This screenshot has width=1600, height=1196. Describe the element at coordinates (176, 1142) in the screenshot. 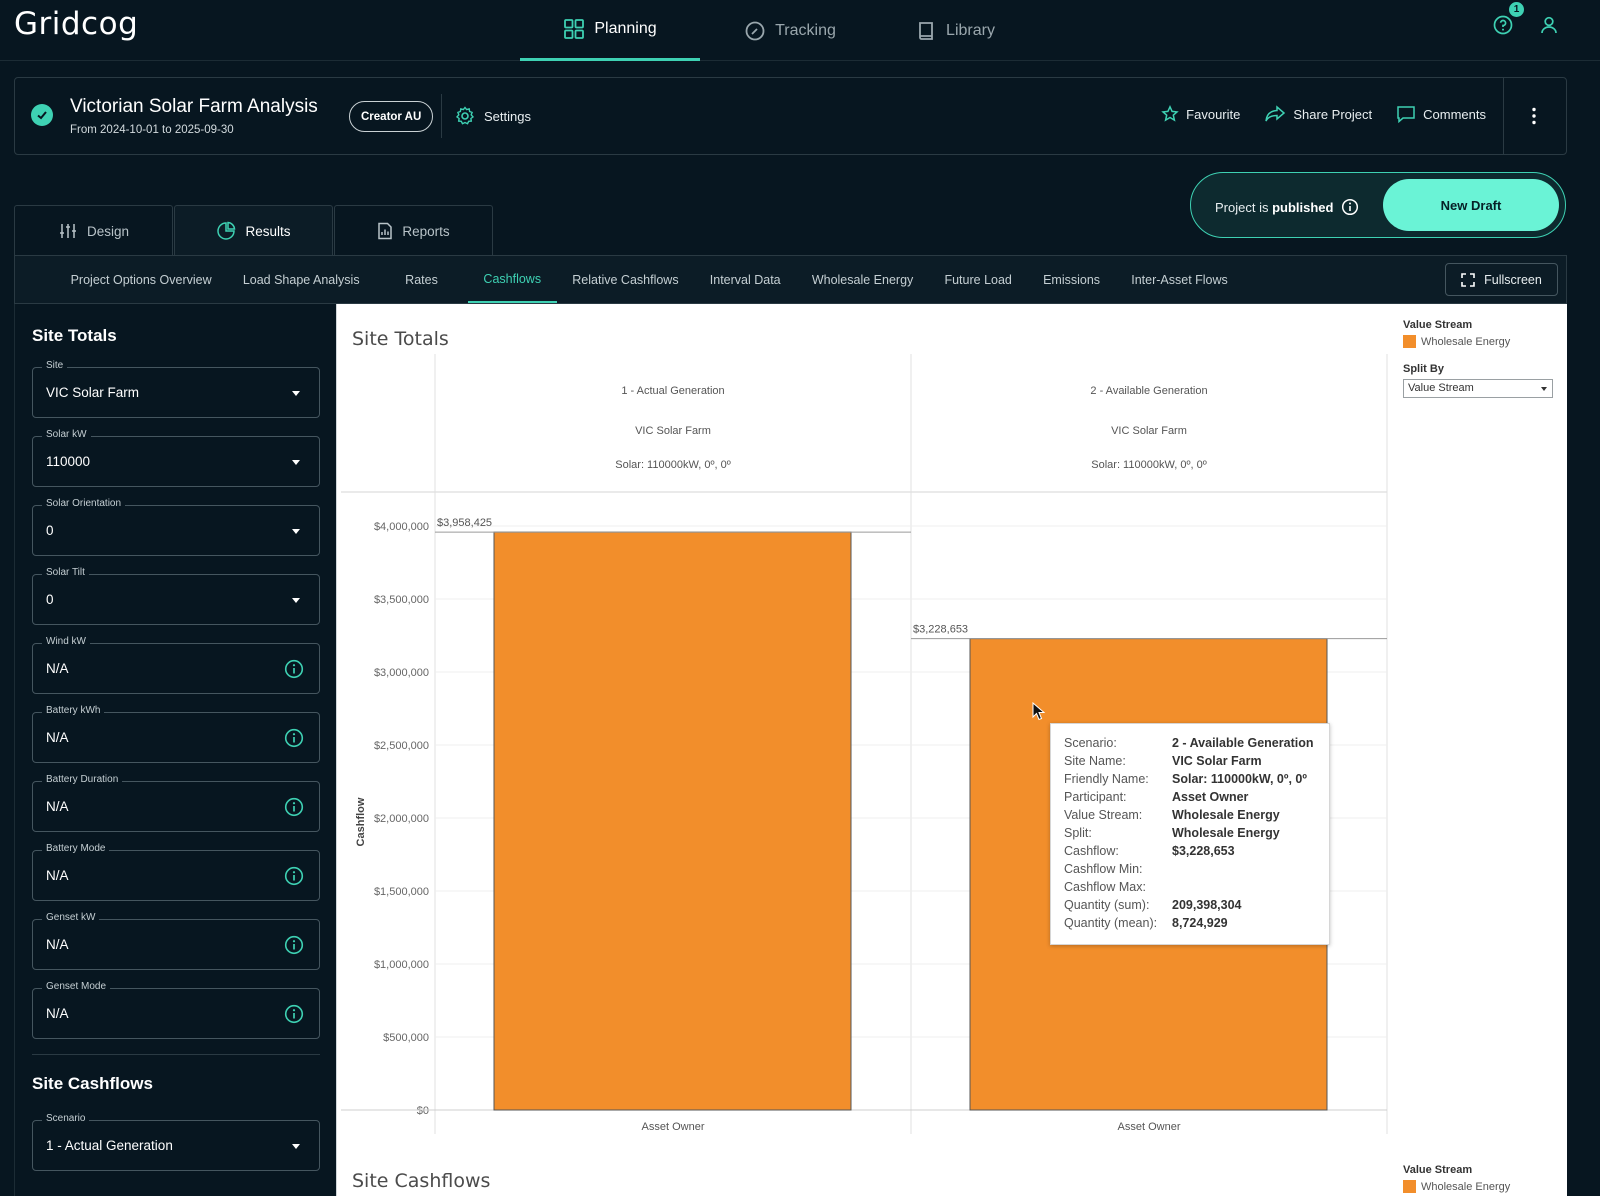

I see `scenario-select: Scenario 1 - Actual Generation` at that location.